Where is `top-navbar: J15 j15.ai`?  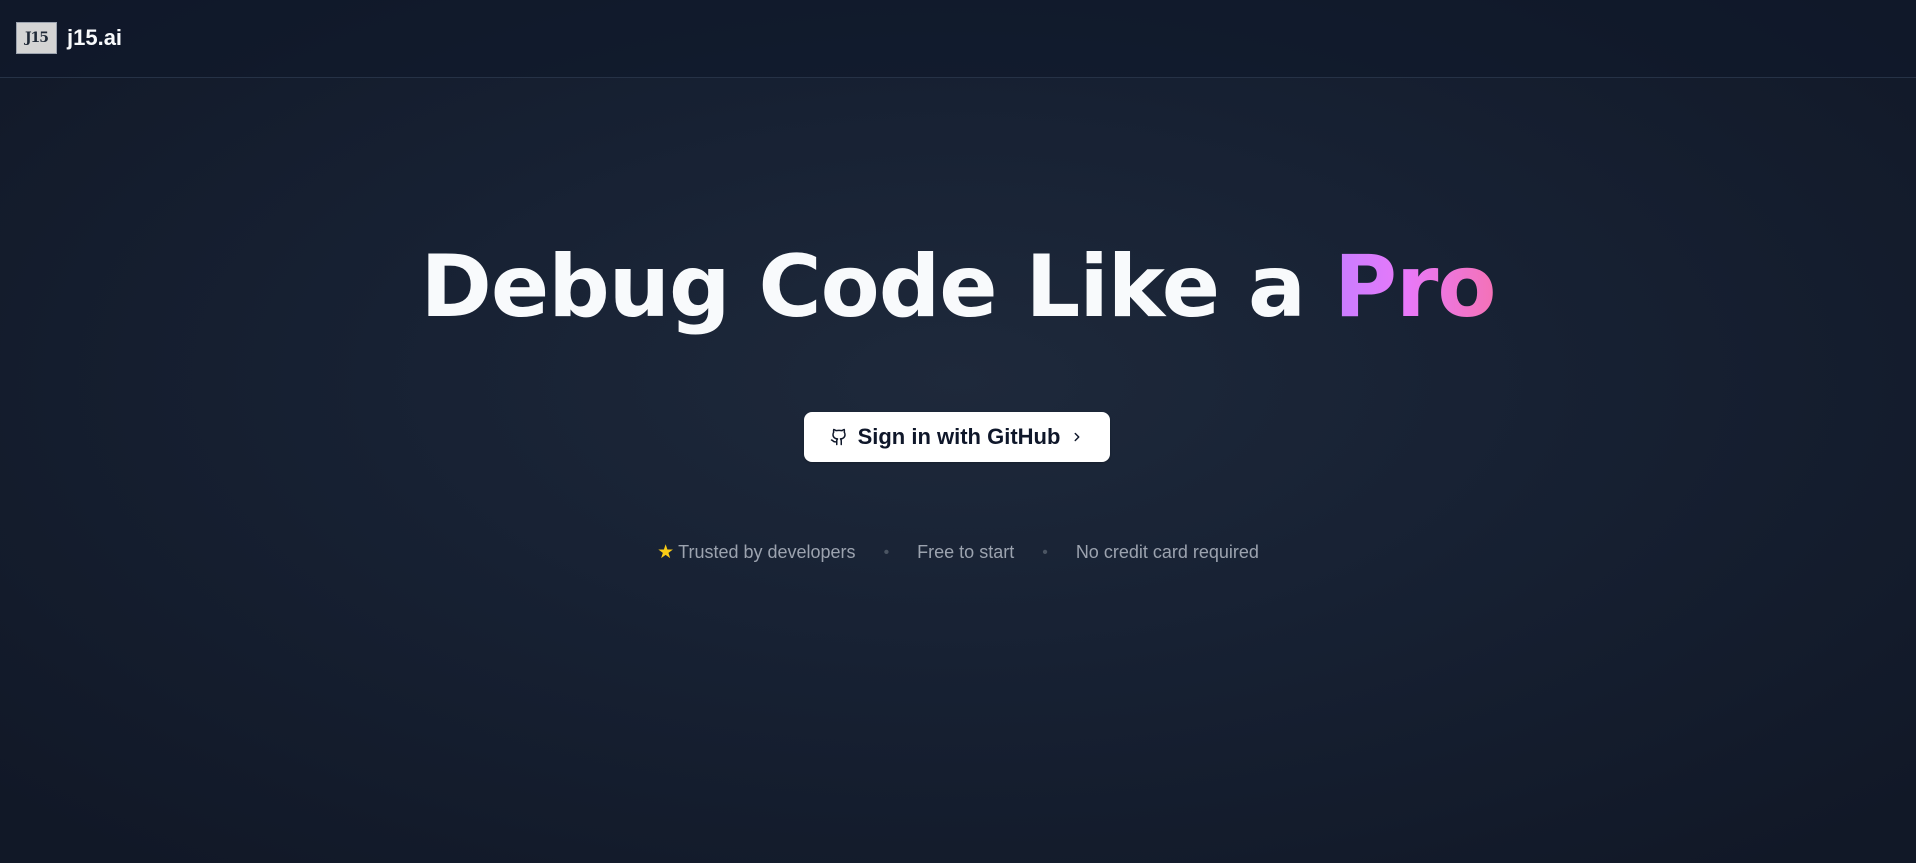 top-navbar: J15 j15.ai is located at coordinates (958, 39).